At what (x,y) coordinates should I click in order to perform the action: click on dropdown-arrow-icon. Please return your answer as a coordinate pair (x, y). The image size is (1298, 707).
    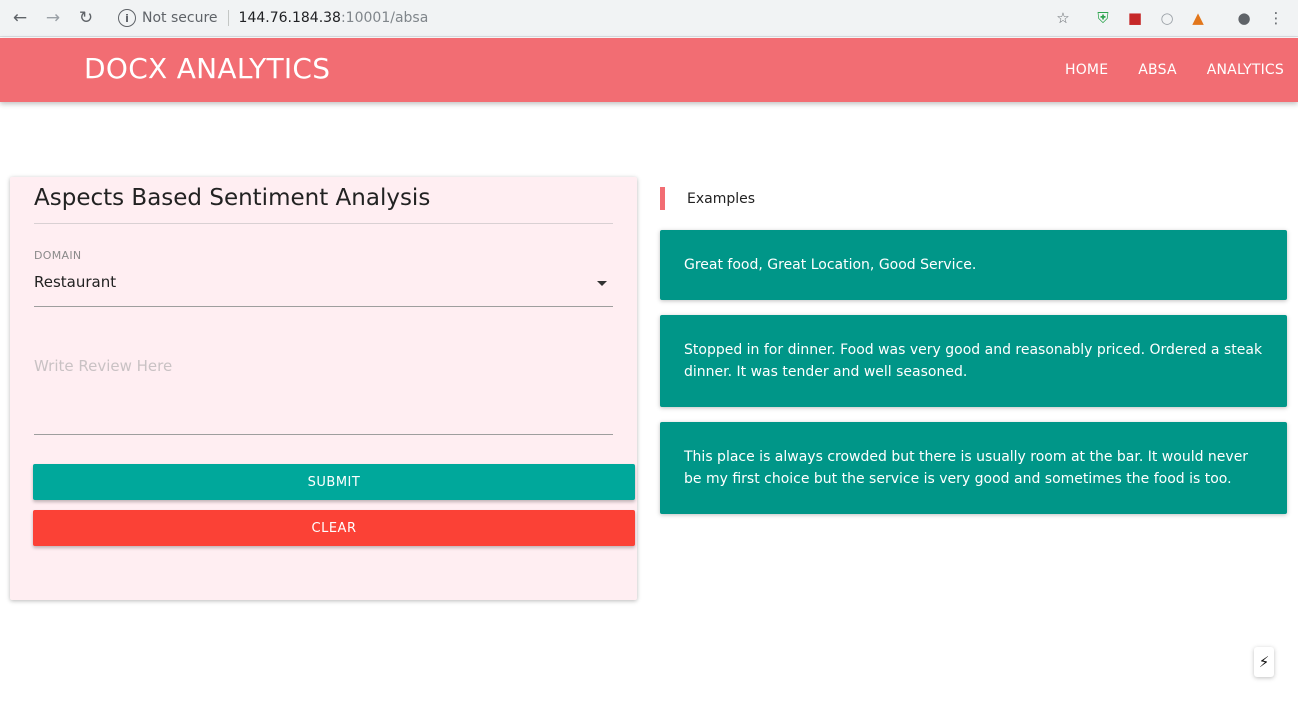
    Looking at the image, I should click on (602, 283).